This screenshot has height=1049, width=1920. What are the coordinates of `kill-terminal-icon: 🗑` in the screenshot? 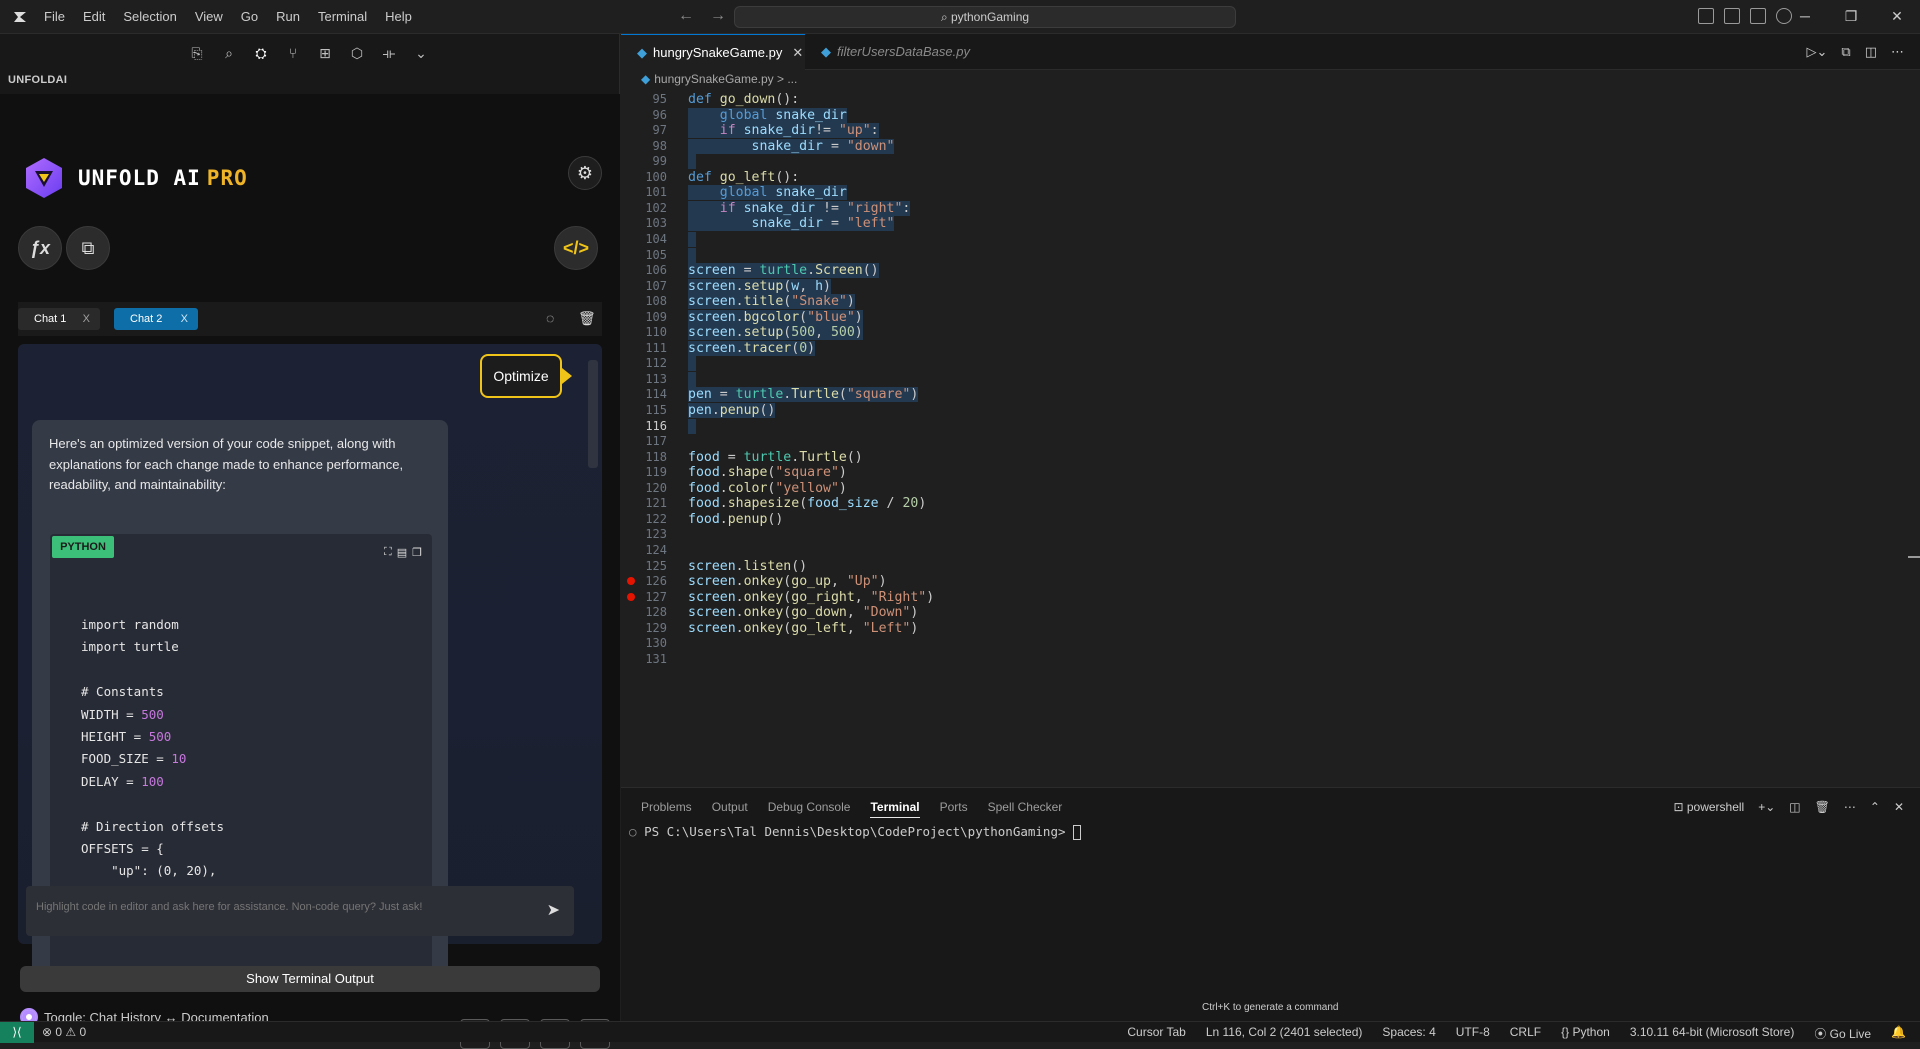 It's located at (1822, 807).